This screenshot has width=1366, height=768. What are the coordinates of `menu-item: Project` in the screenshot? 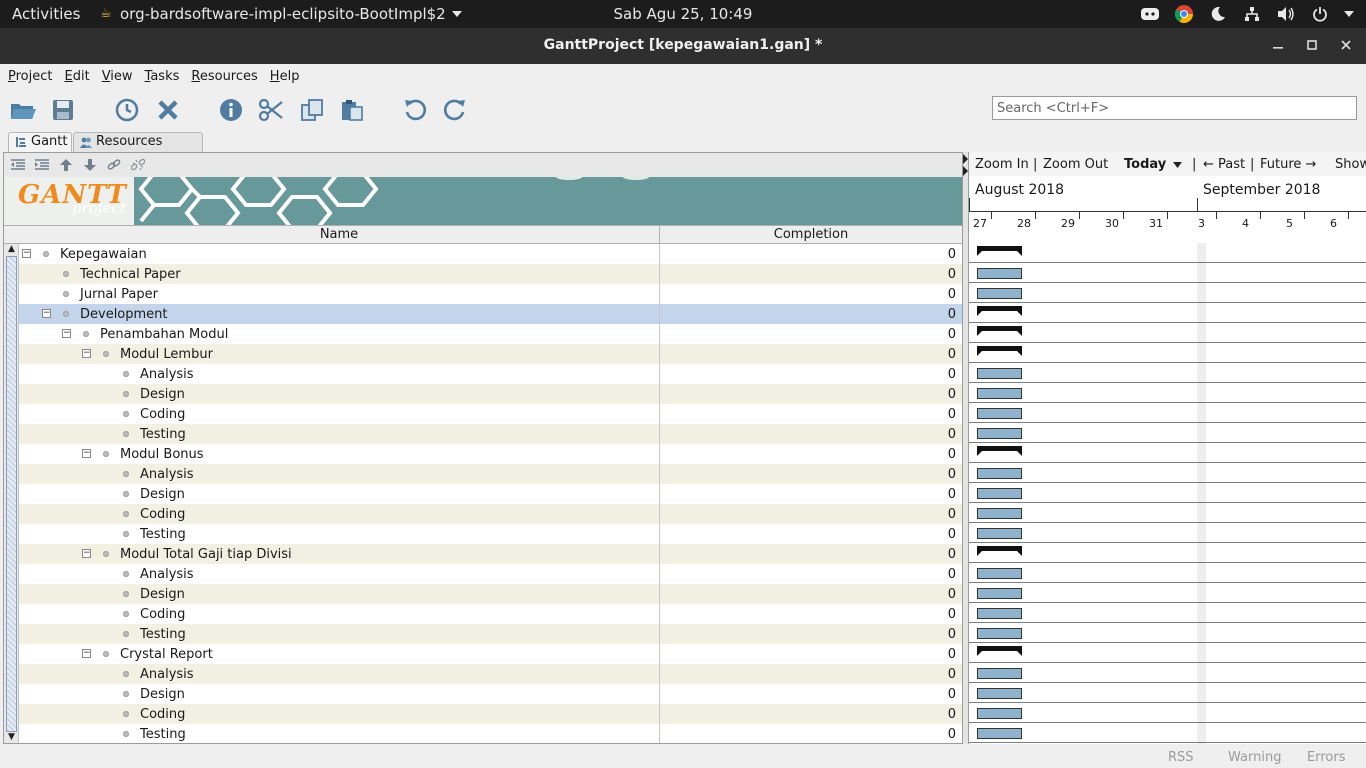 It's located at (30, 76).